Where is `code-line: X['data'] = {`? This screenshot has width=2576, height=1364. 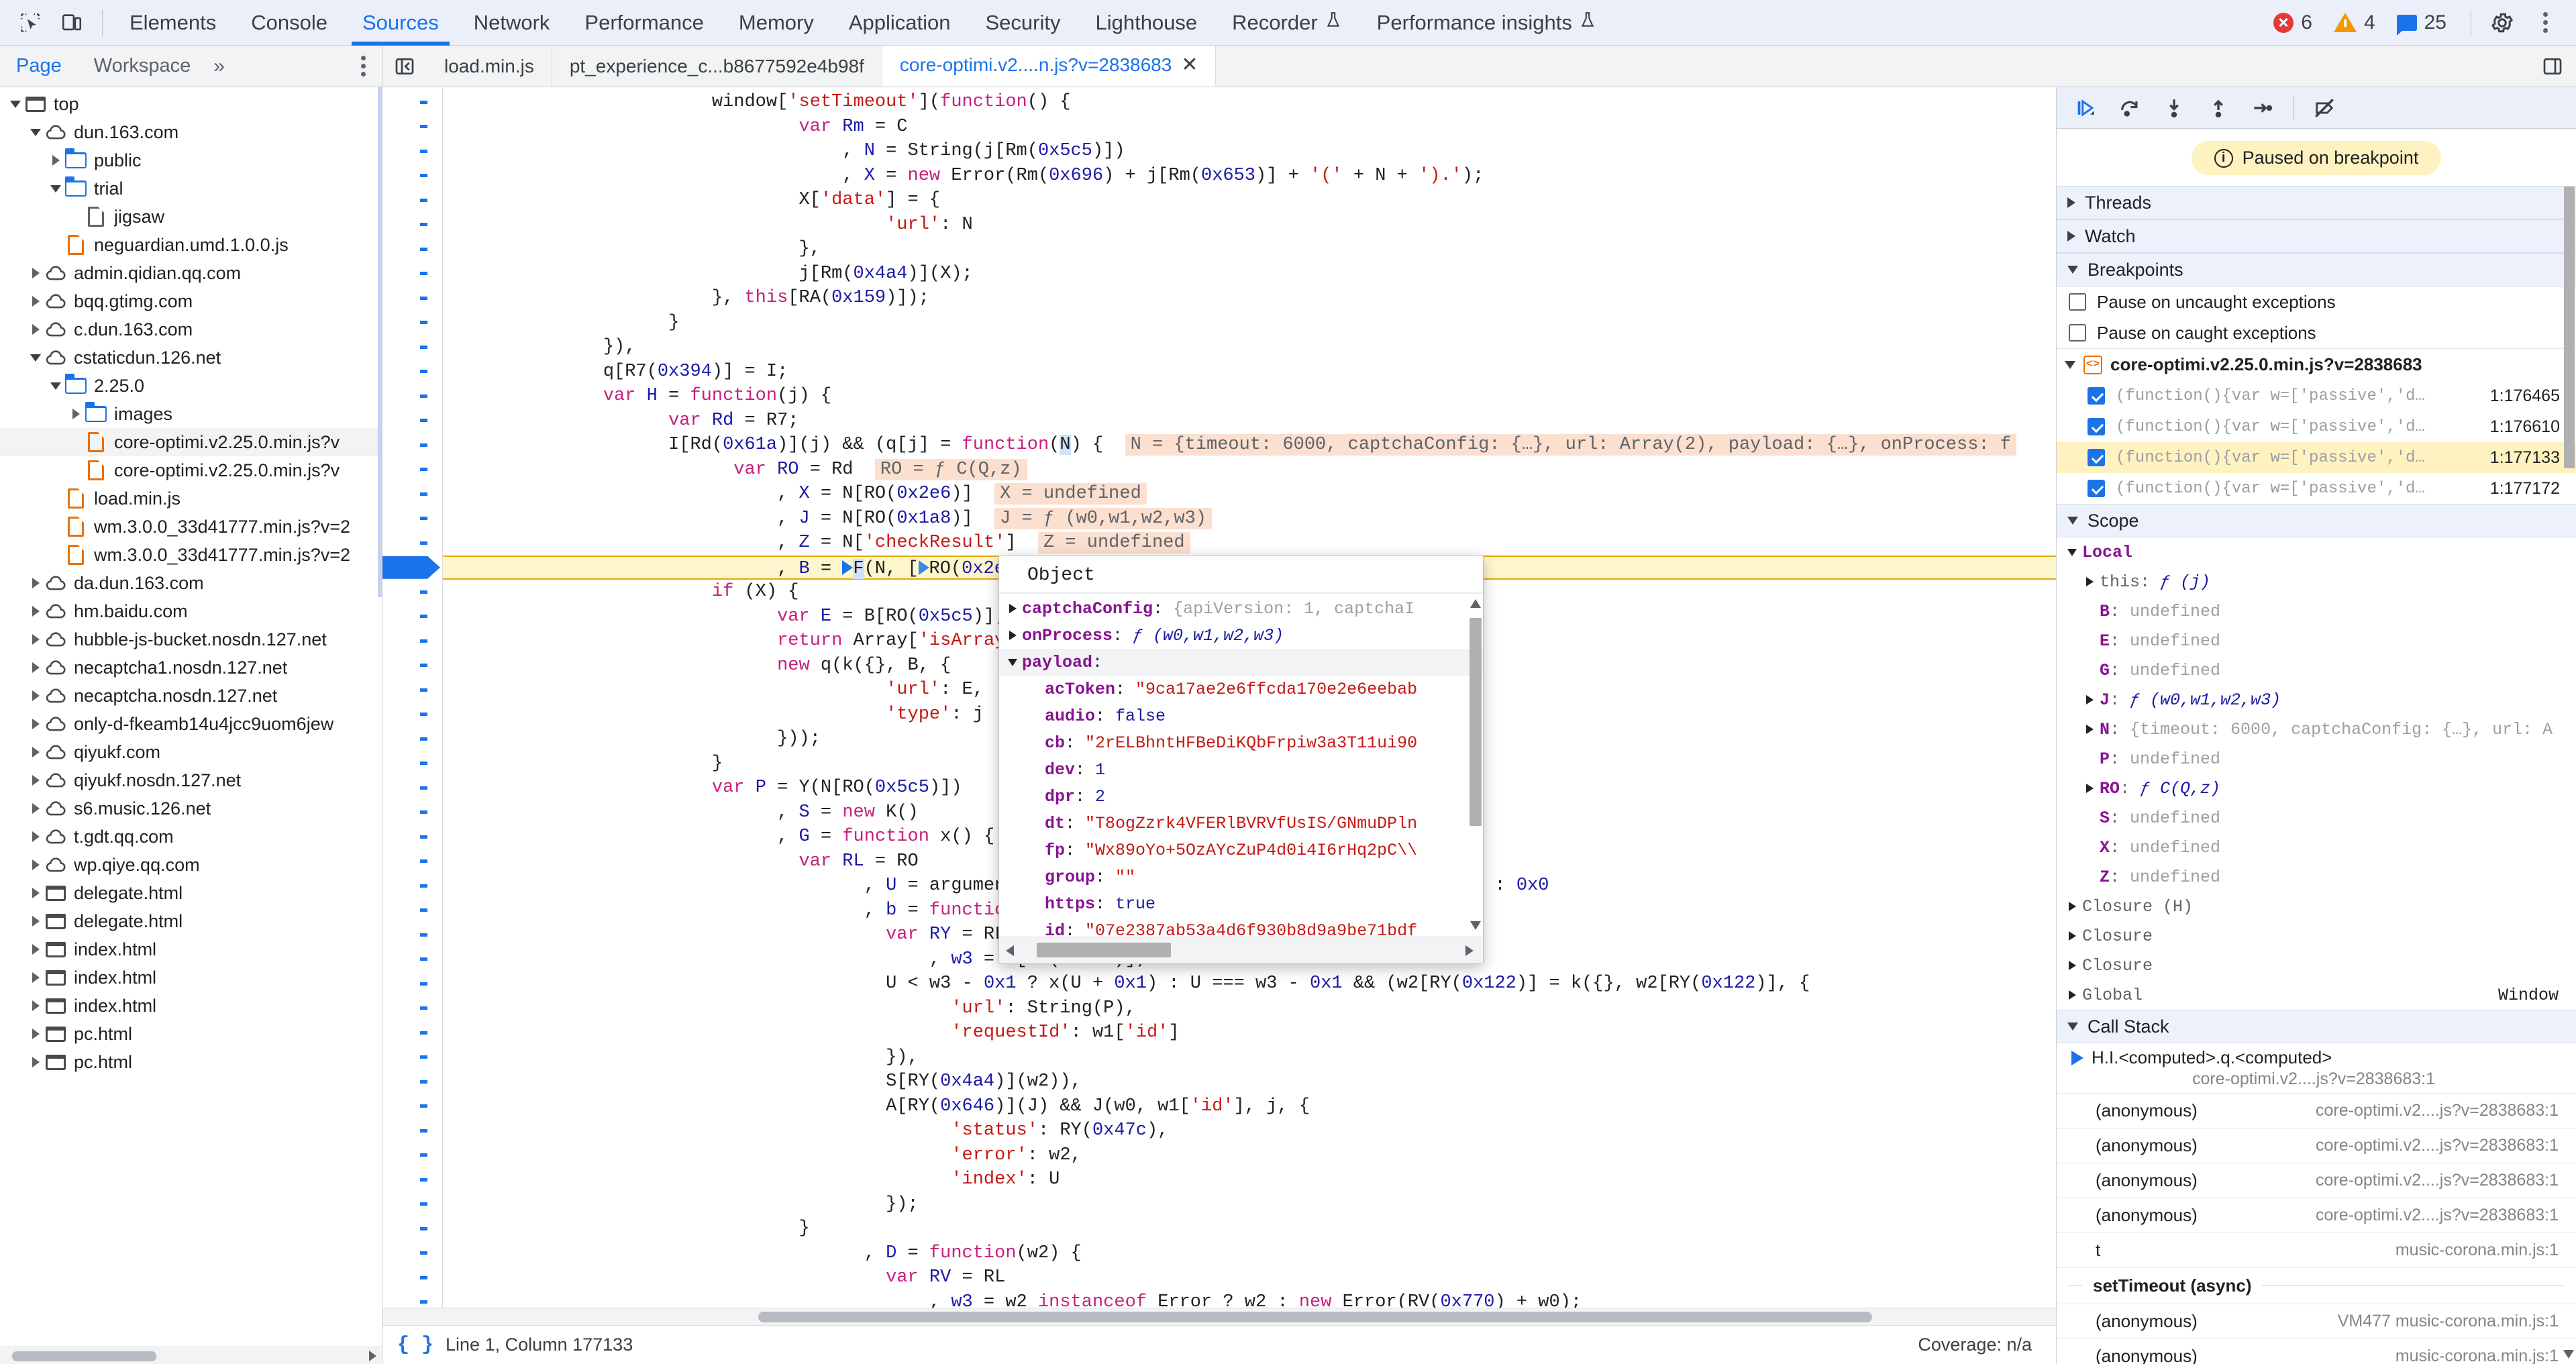
code-line: X['data'] = { is located at coordinates (1249, 200).